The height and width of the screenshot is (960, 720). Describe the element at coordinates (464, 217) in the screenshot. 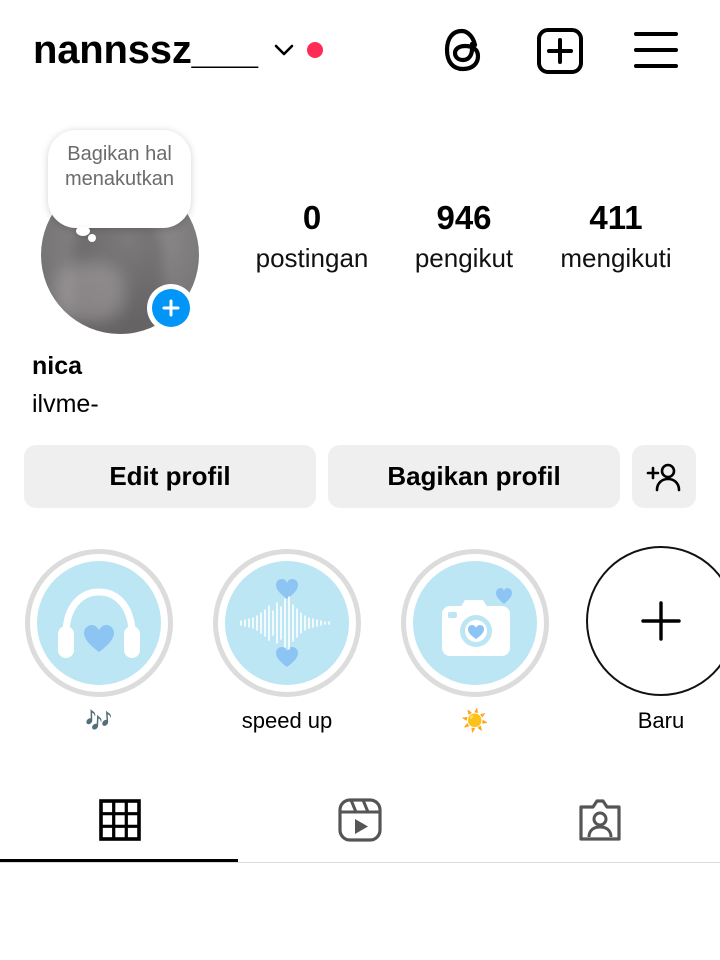

I see `followers-count: 946` at that location.